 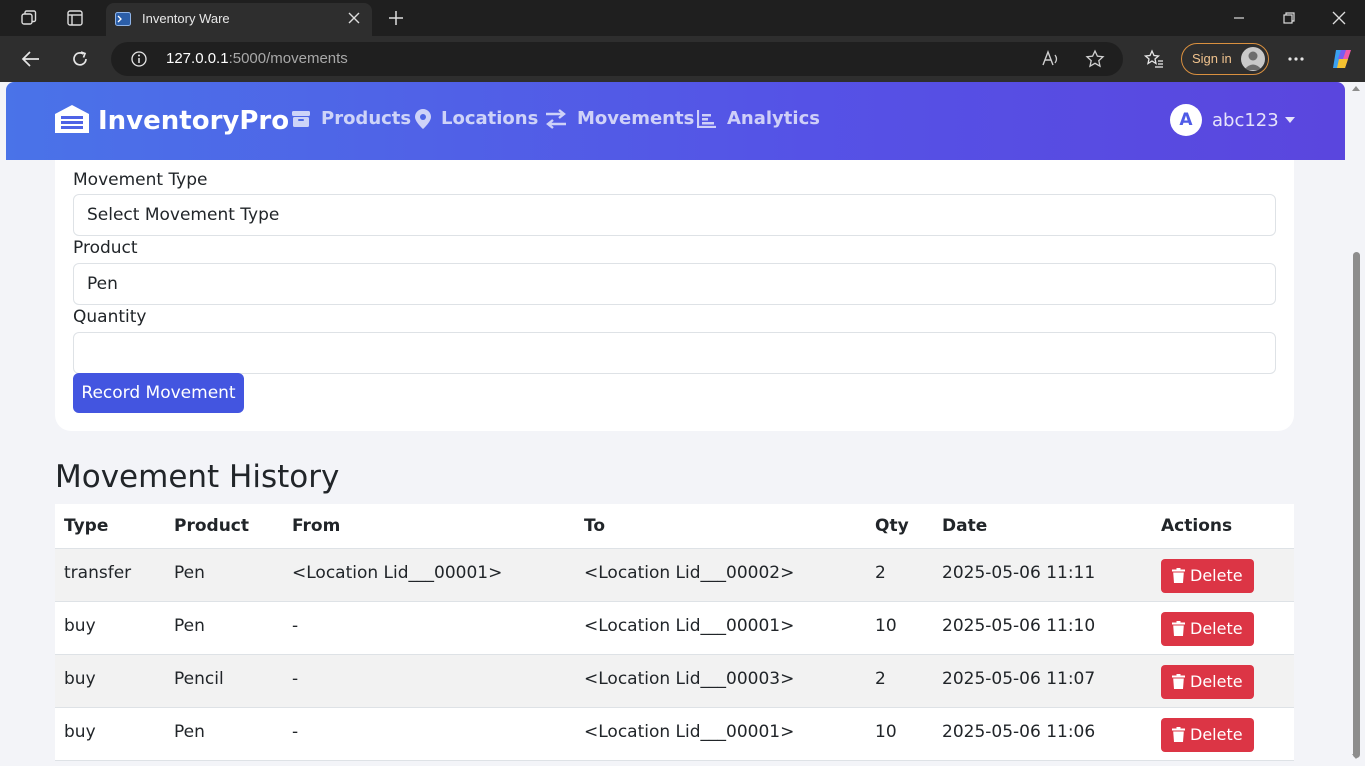 I want to click on close-tab-icon, so click(x=354, y=18).